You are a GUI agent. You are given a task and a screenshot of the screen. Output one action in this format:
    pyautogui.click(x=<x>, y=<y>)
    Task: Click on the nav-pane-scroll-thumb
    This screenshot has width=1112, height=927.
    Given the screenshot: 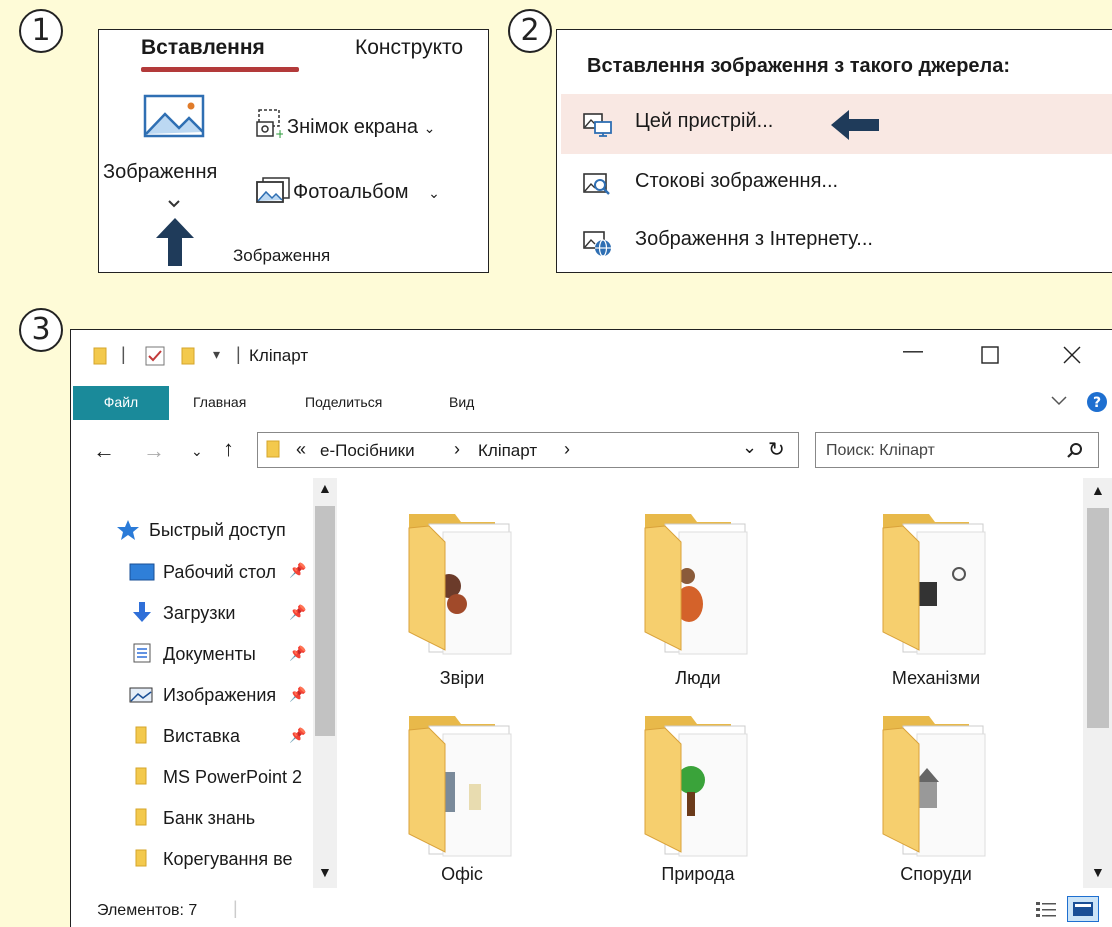 What is the action you would take?
    pyautogui.click(x=325, y=621)
    